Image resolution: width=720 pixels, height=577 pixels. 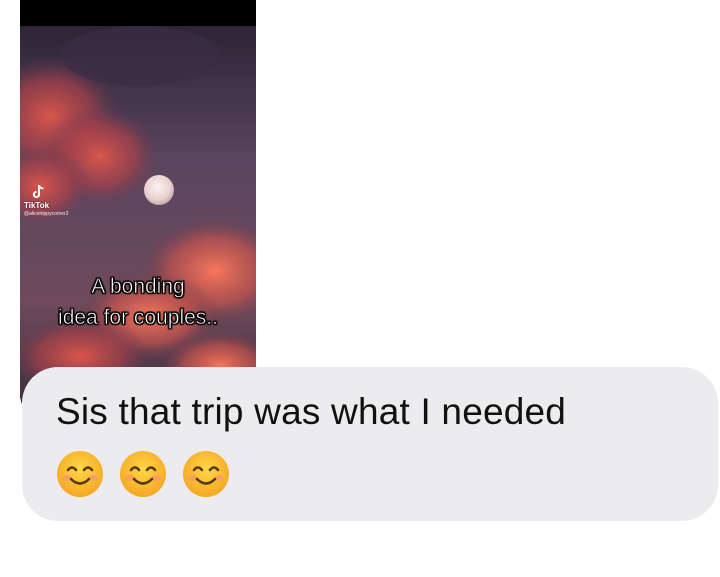 What do you see at coordinates (46, 200) in the screenshot?
I see `tiktok-watermark: TikTok @alicetrippycorner2` at bounding box center [46, 200].